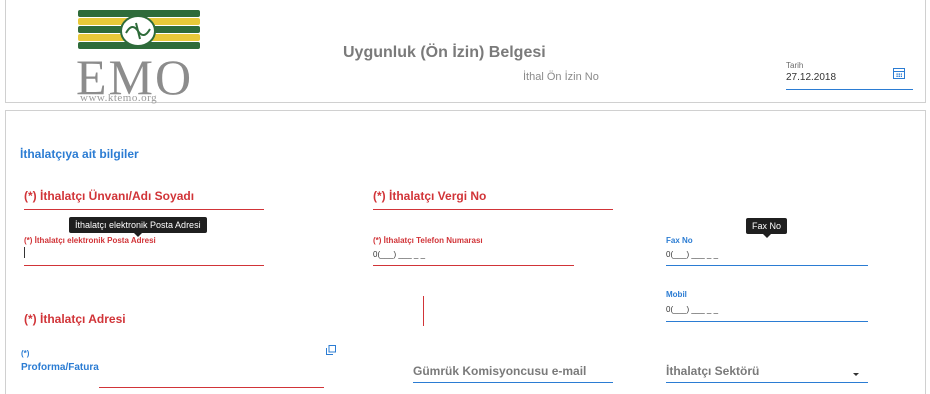 The height and width of the screenshot is (394, 930). I want to click on invoice-field, so click(211, 387).